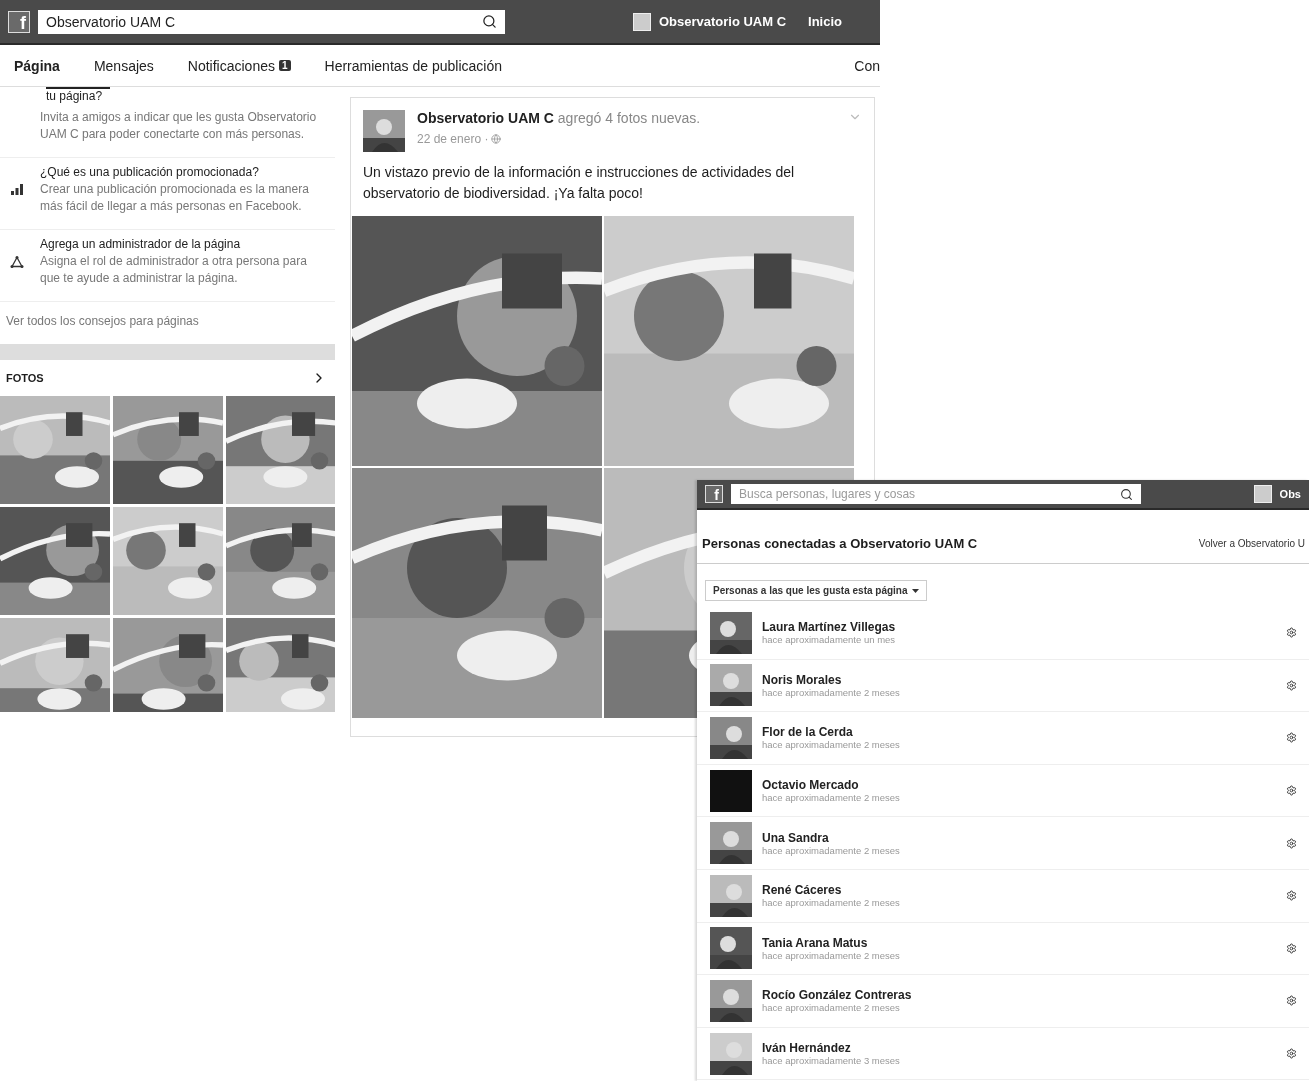 Image resolution: width=1309 pixels, height=1081 pixels. Describe the element at coordinates (825, 21) in the screenshot. I see `home-link: Inicio` at that location.